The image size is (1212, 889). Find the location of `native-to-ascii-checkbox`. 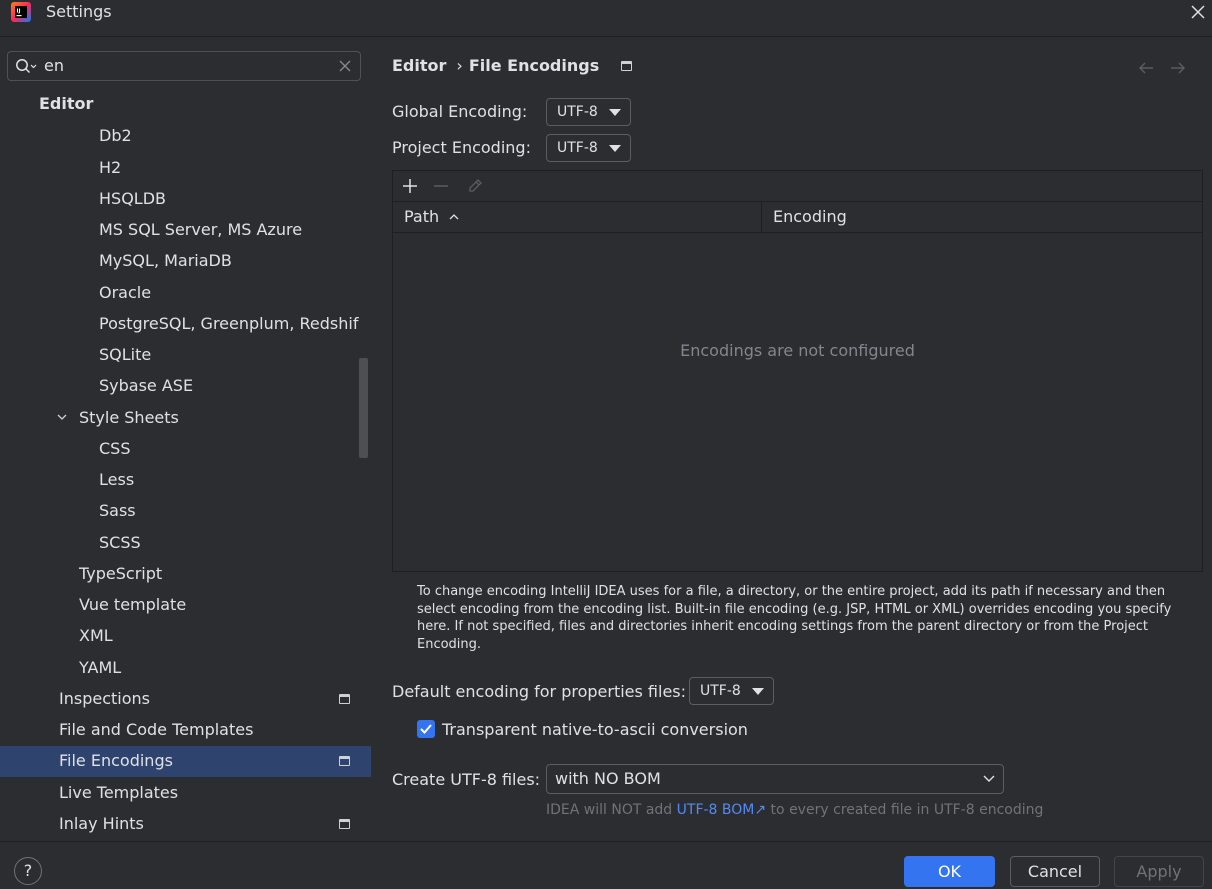

native-to-ascii-checkbox is located at coordinates (426, 729).